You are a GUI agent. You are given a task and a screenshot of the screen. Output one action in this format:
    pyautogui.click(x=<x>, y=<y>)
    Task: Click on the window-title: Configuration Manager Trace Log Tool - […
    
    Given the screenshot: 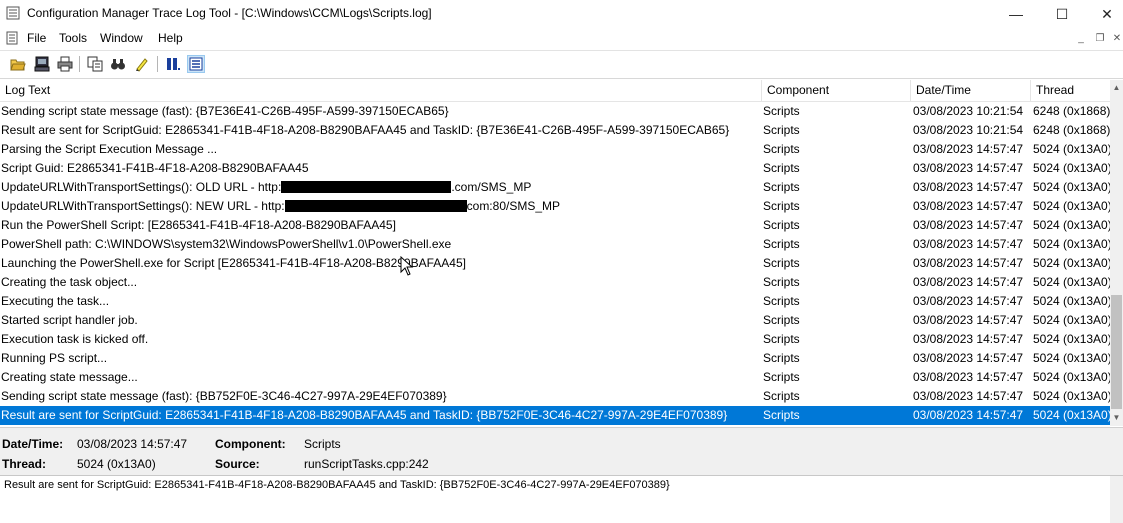 What is the action you would take?
    pyautogui.click(x=229, y=13)
    